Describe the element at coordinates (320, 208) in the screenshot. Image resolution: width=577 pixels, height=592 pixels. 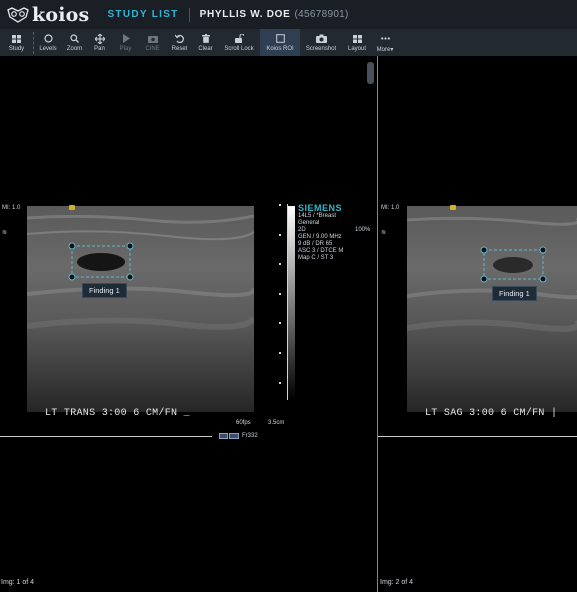
I see `siemens-brand: SIEMENS` at that location.